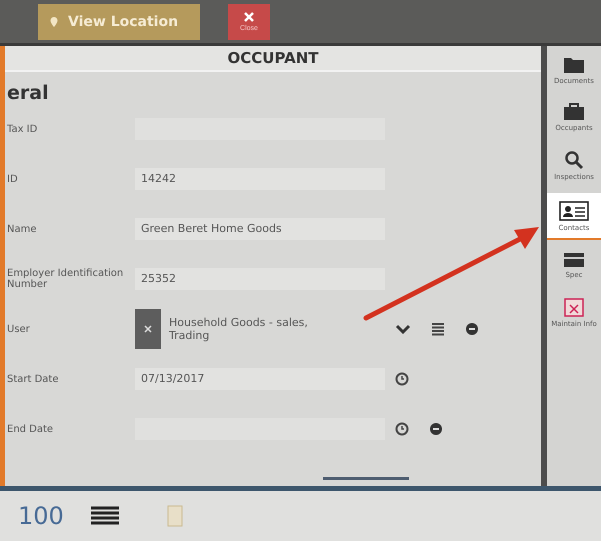 This screenshot has width=601, height=541. What do you see at coordinates (18, 329) in the screenshot?
I see `field-label: User` at bounding box center [18, 329].